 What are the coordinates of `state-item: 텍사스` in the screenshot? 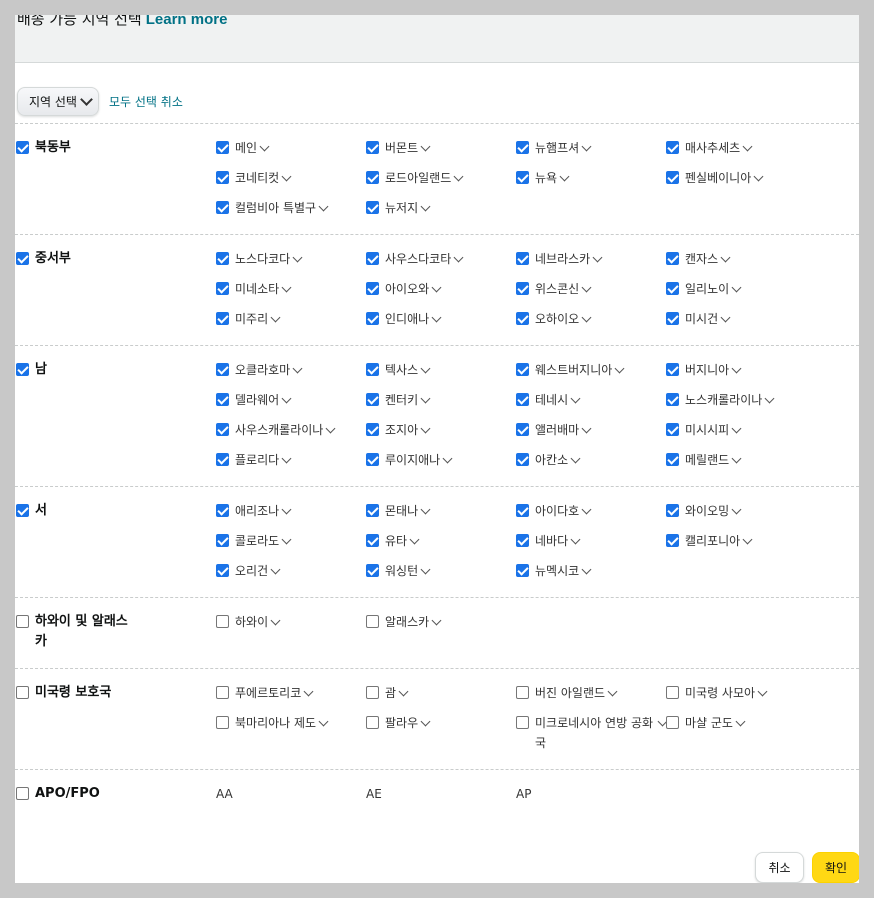 It's located at (398, 370).